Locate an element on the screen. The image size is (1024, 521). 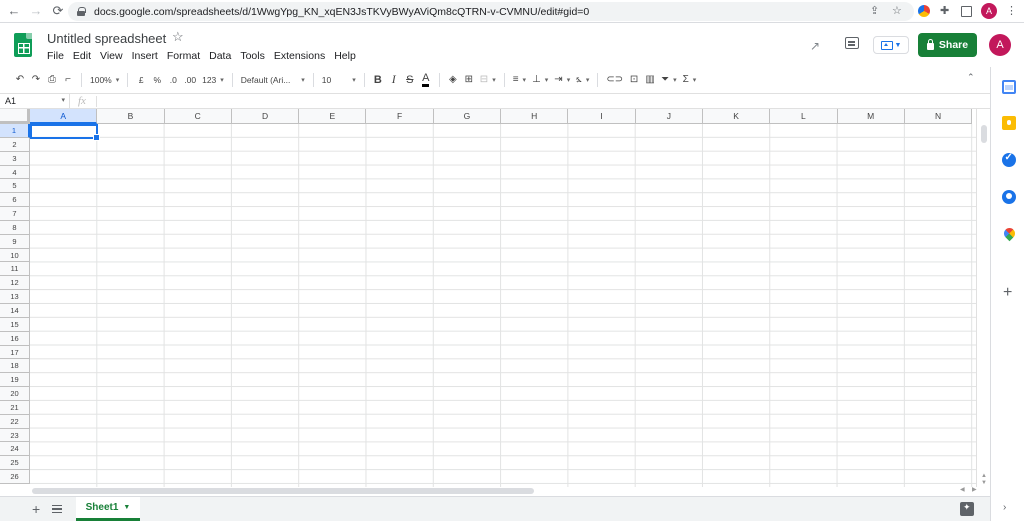
menu-file: File is located at coordinates (55, 56).